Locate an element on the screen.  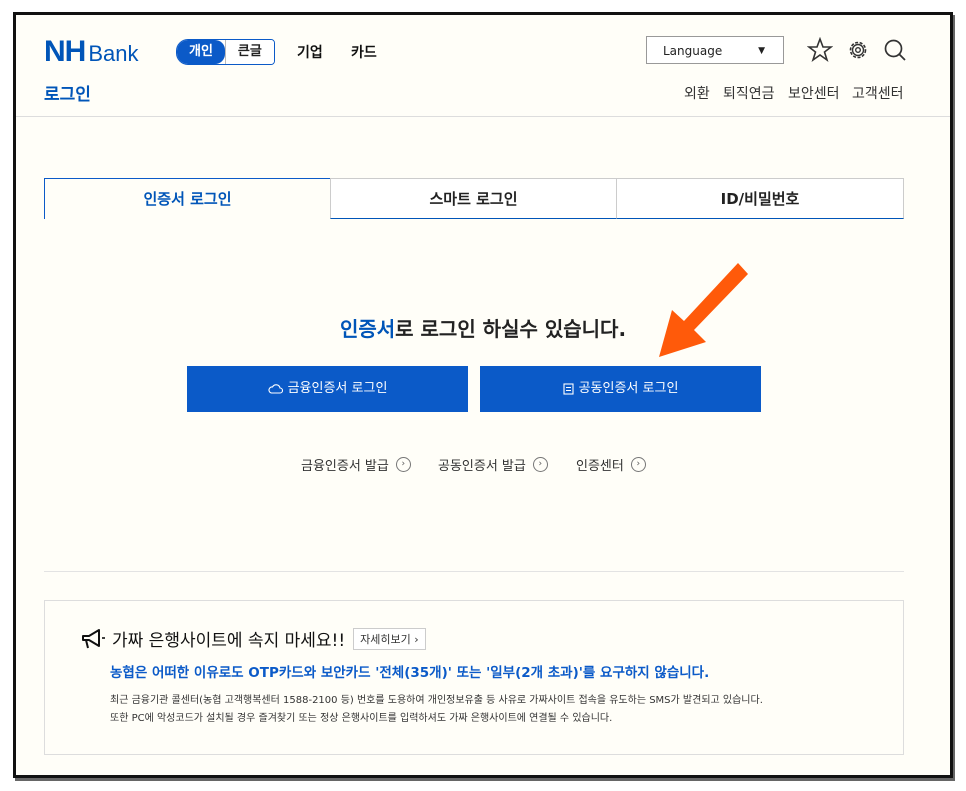
util-customer-center: 고객센터 is located at coordinates (878, 93).